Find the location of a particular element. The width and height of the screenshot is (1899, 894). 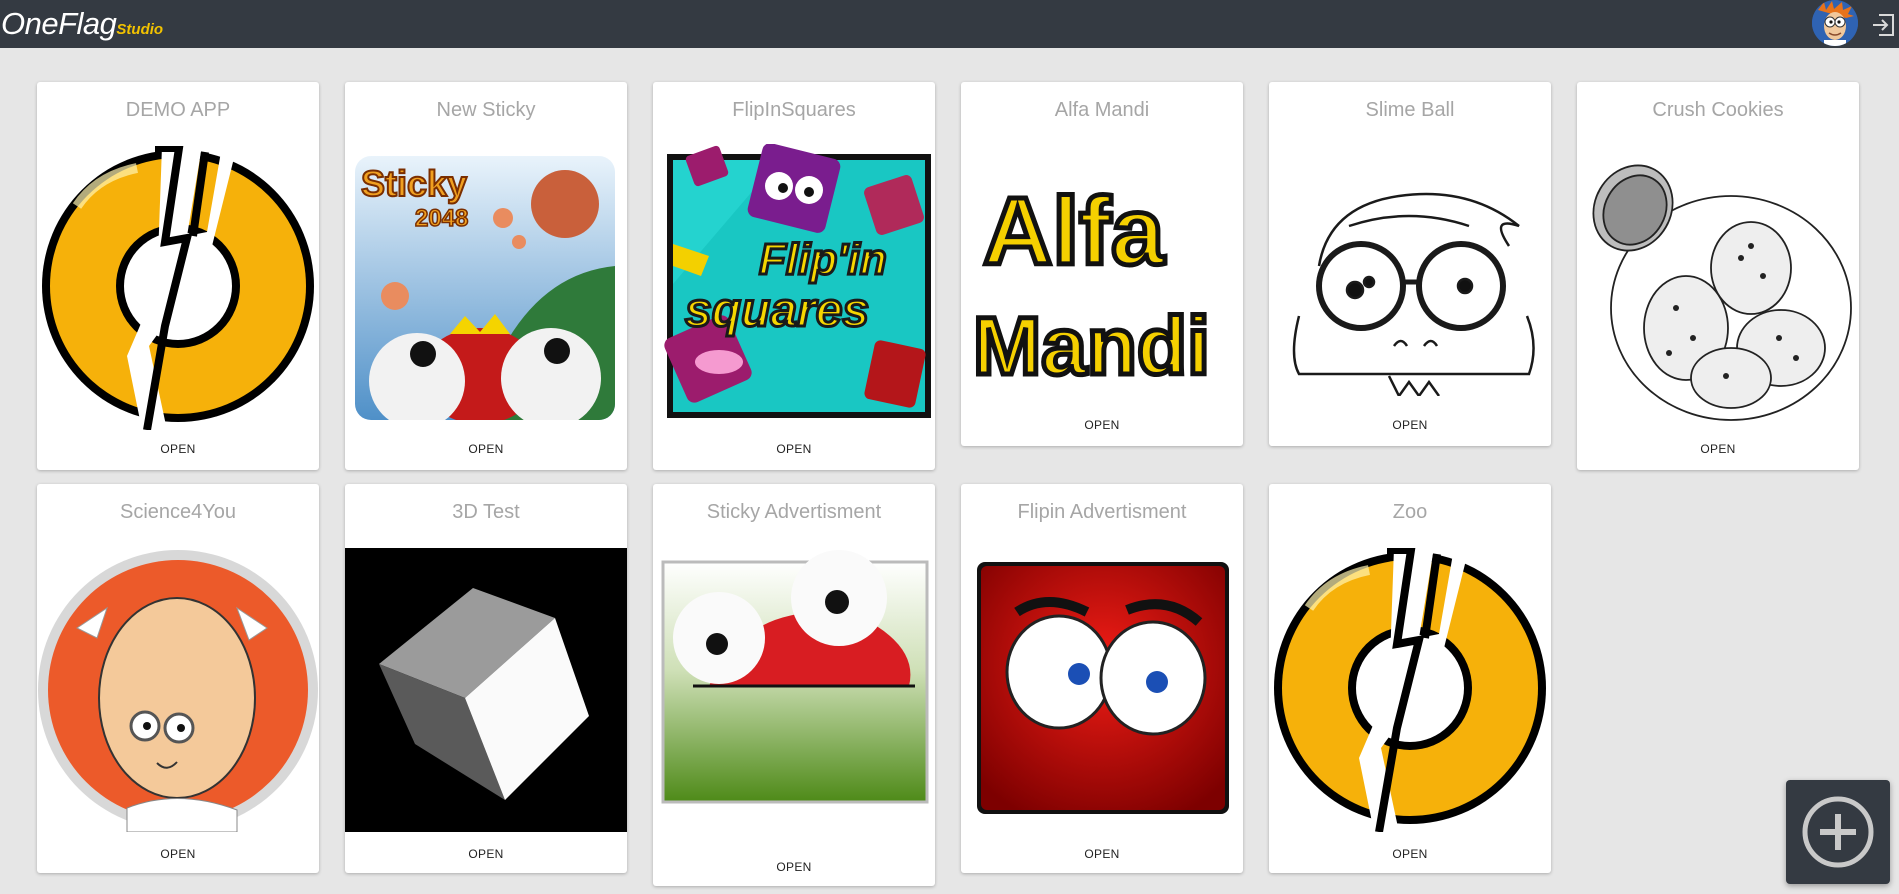

card-title: Science4You is located at coordinates (178, 512).